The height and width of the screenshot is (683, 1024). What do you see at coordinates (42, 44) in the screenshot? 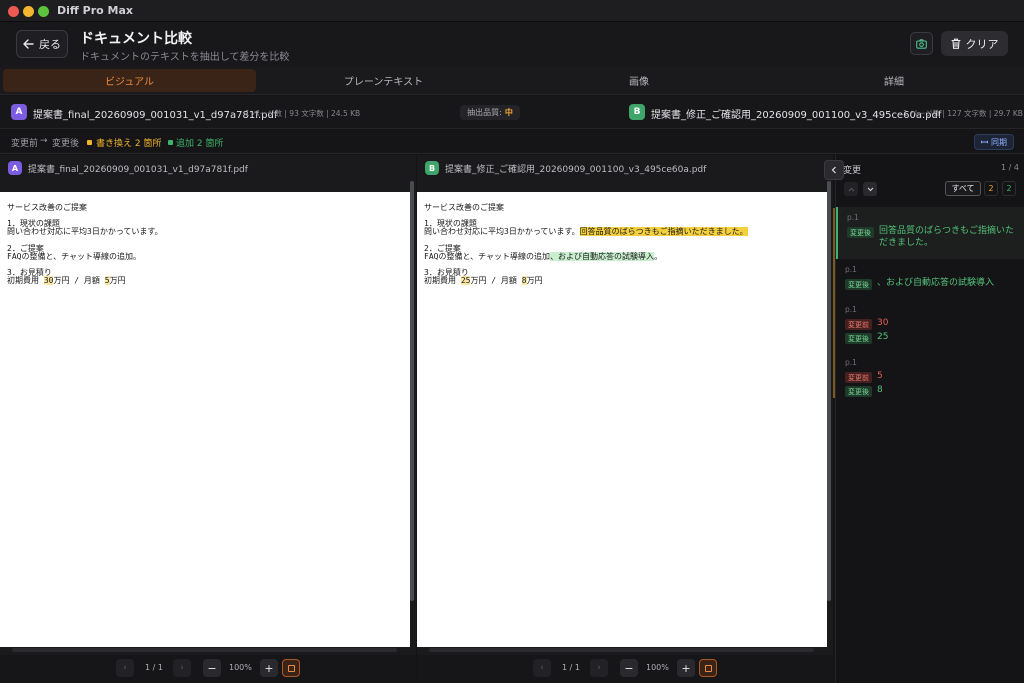
I see `back-button: 戻る` at bounding box center [42, 44].